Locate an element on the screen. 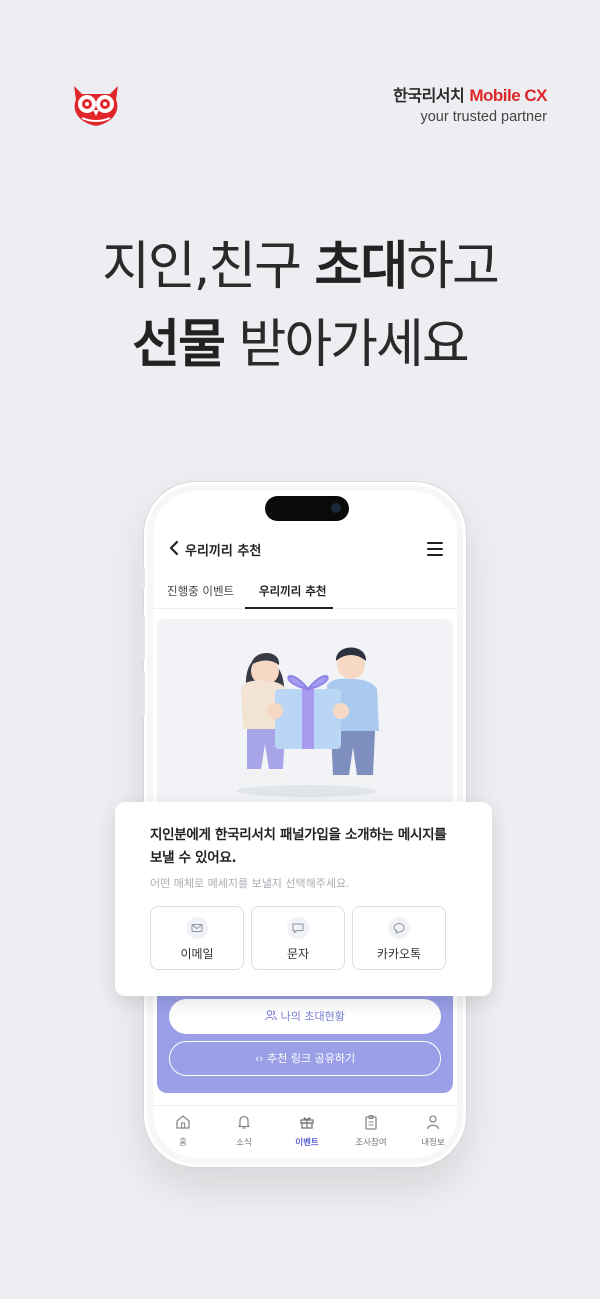 This screenshot has width=600, height=1299. camera-icon is located at coordinates (336, 508).